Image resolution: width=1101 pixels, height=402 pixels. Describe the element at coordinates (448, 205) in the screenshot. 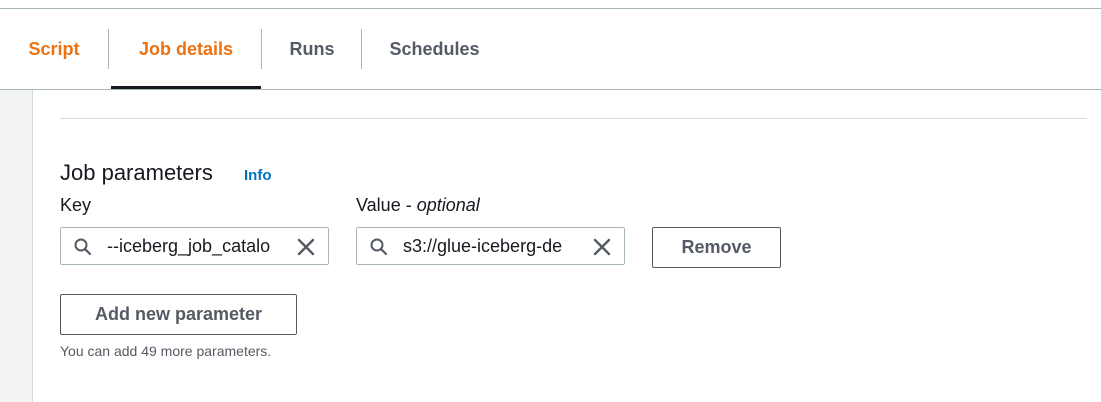

I see `value-label-optional: optional` at that location.